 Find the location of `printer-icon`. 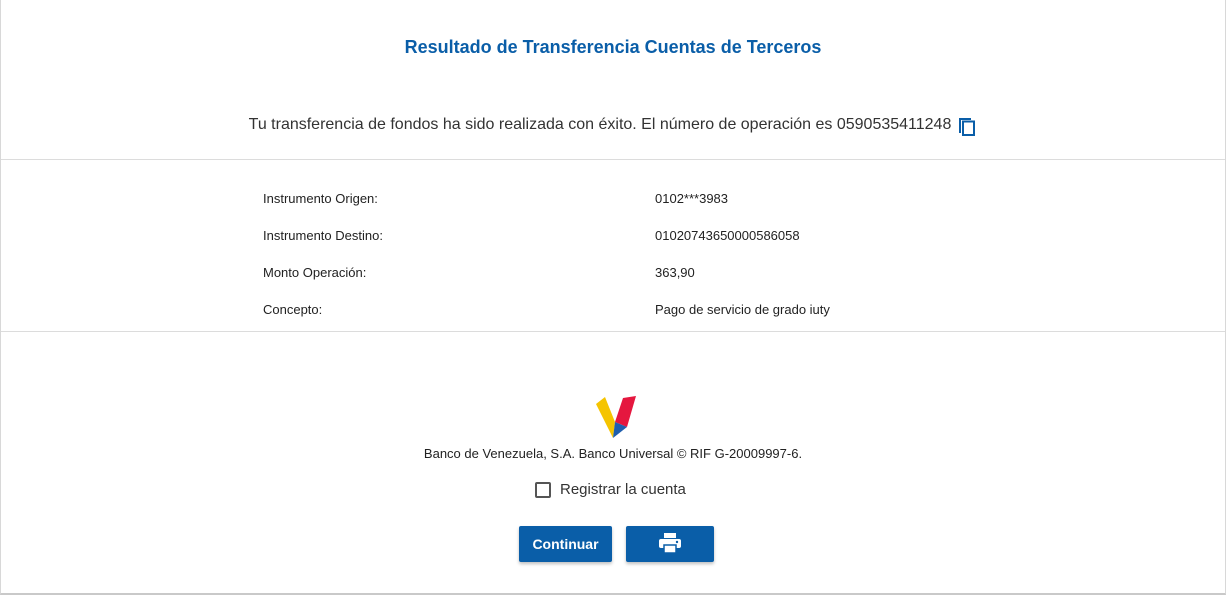

printer-icon is located at coordinates (670, 544).